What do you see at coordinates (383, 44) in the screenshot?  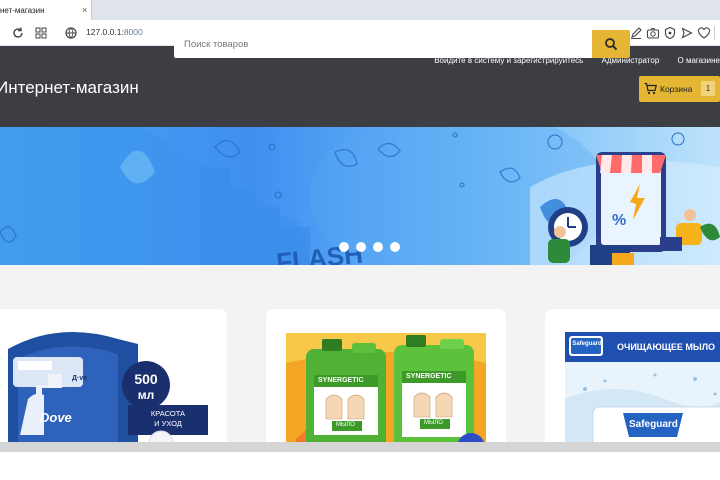 I see `search-input` at bounding box center [383, 44].